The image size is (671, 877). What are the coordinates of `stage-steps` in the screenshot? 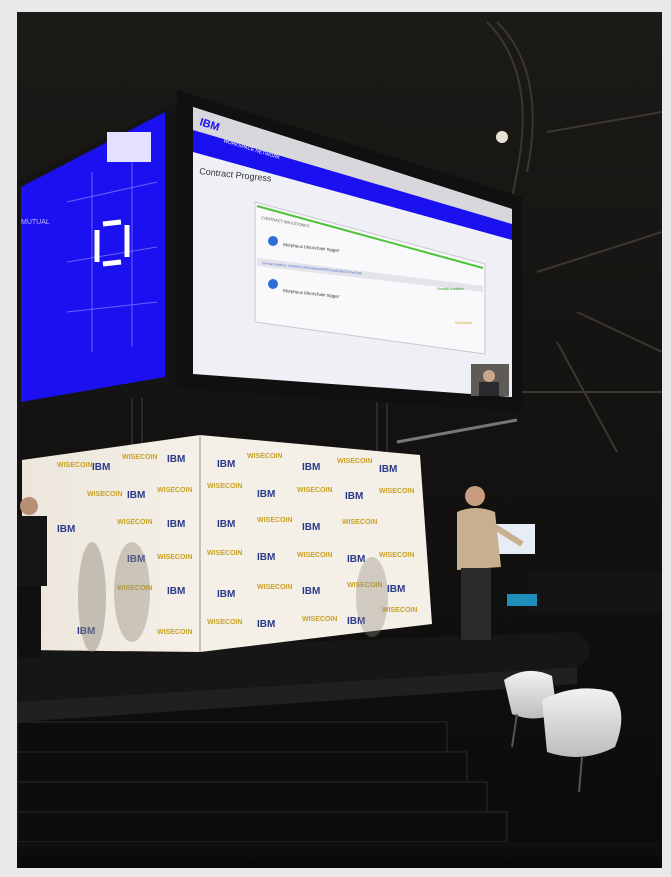 It's located at (262, 782).